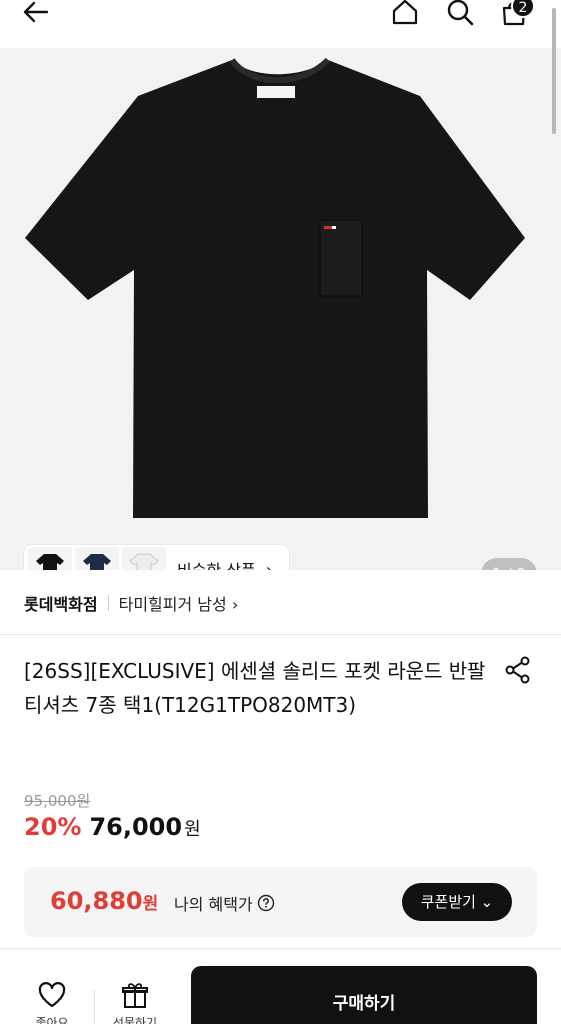 The width and height of the screenshot is (561, 1024). Describe the element at coordinates (280, 902) in the screenshot. I see `benefit-price-box: 60,880원 나의 혜택가 쿠폰받기 ⌄` at that location.